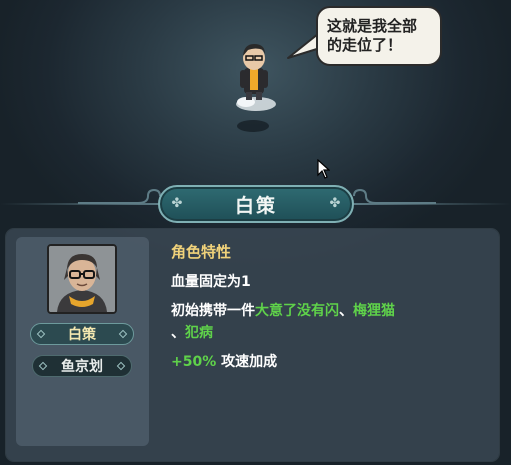 The width and height of the screenshot is (511, 465). What do you see at coordinates (194, 362) in the screenshot?
I see `bonus-value: +50%` at bounding box center [194, 362].